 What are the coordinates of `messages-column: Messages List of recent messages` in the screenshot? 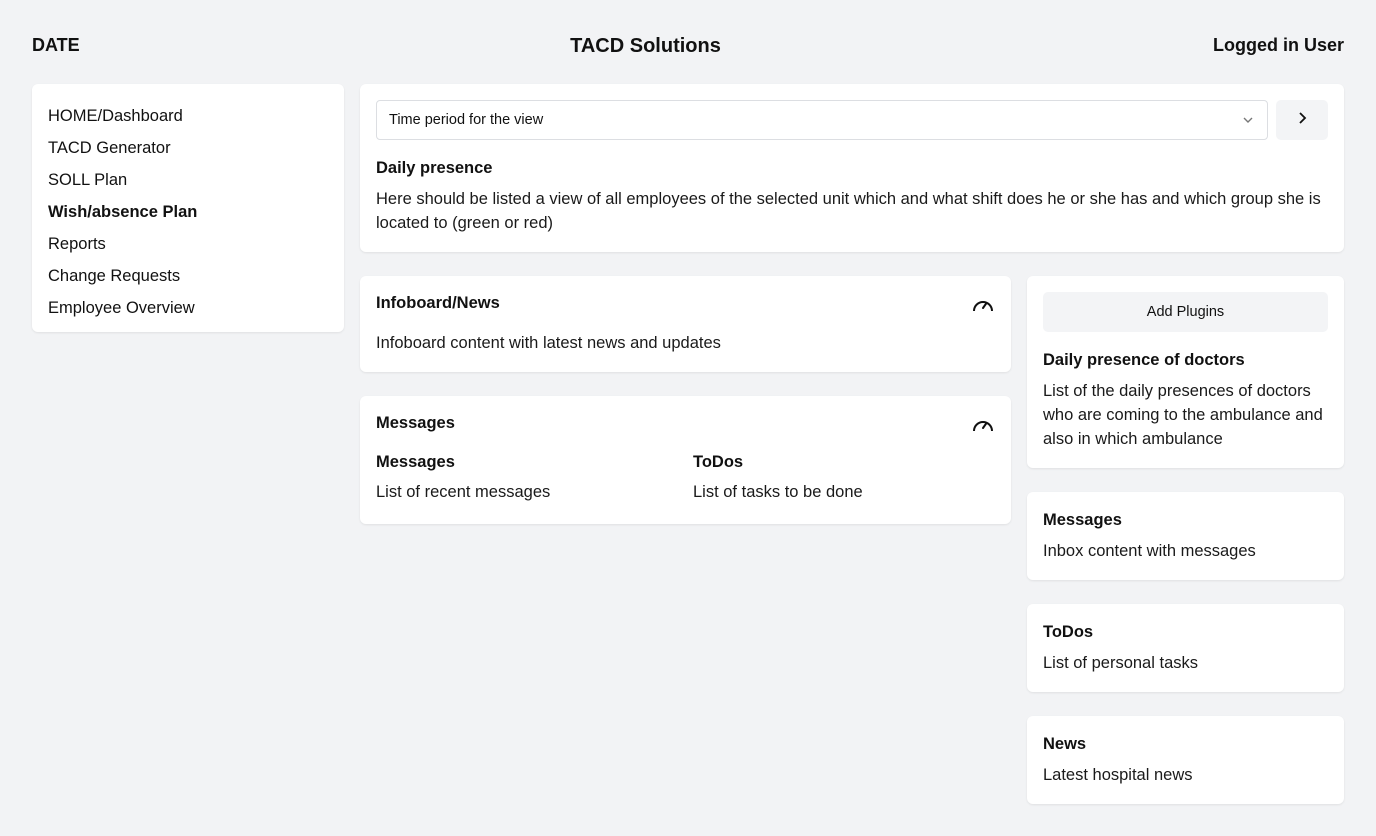 It's located at (534, 478).